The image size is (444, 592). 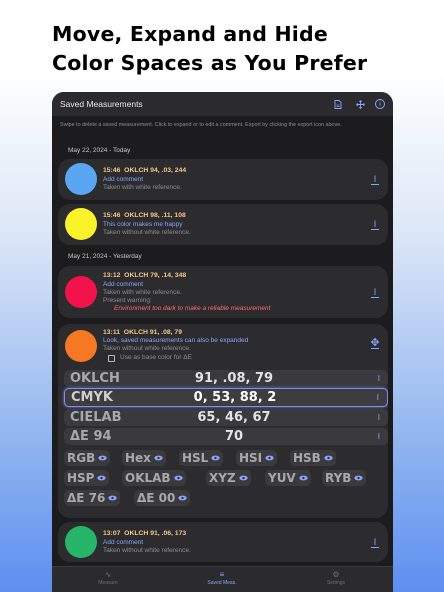 I want to click on base-color-checkbox, so click(x=111, y=358).